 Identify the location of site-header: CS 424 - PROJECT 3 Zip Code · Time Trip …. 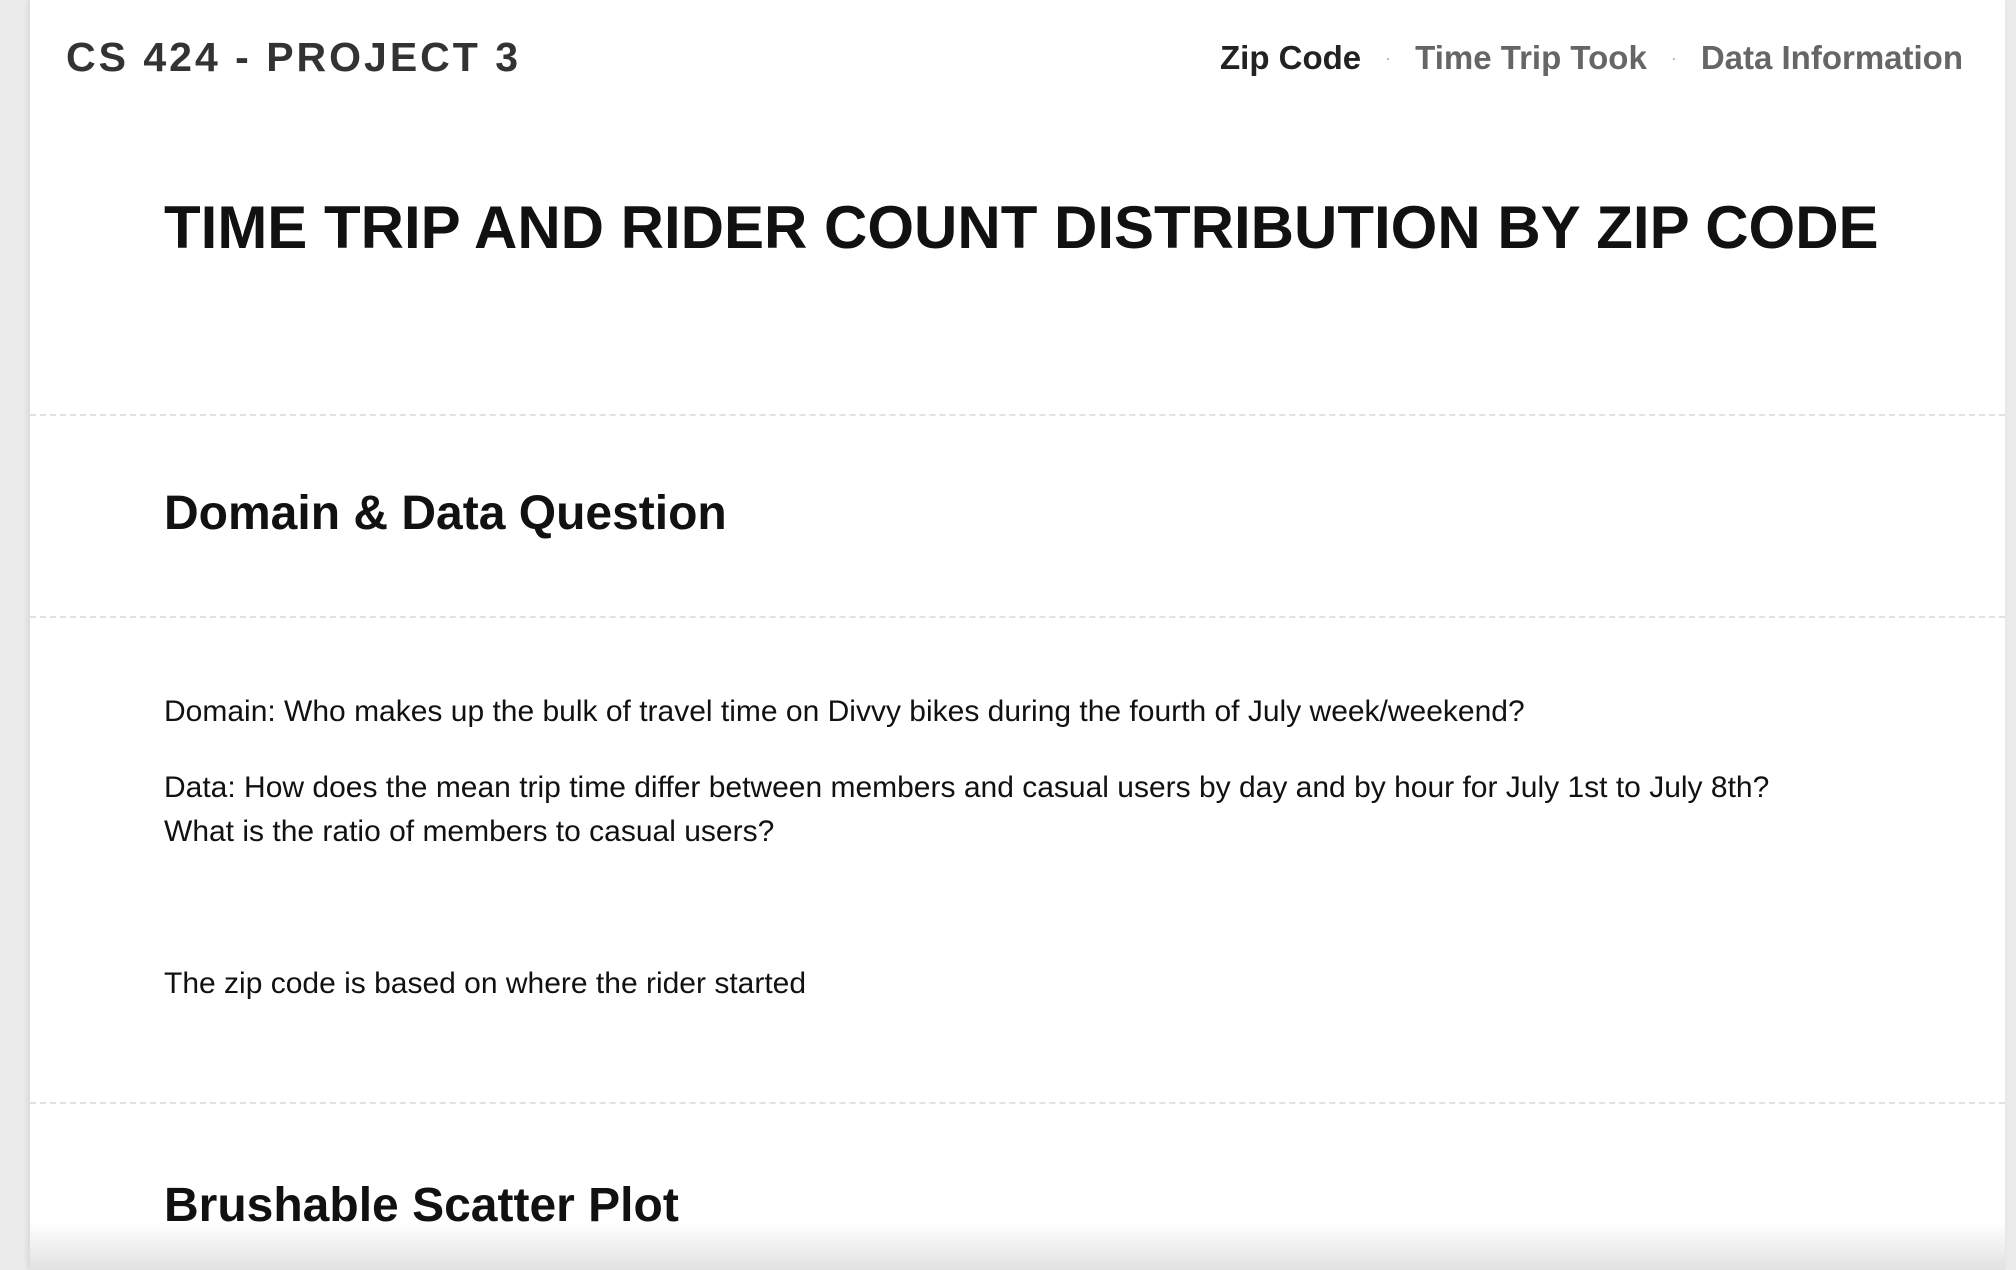
(1017, 56).